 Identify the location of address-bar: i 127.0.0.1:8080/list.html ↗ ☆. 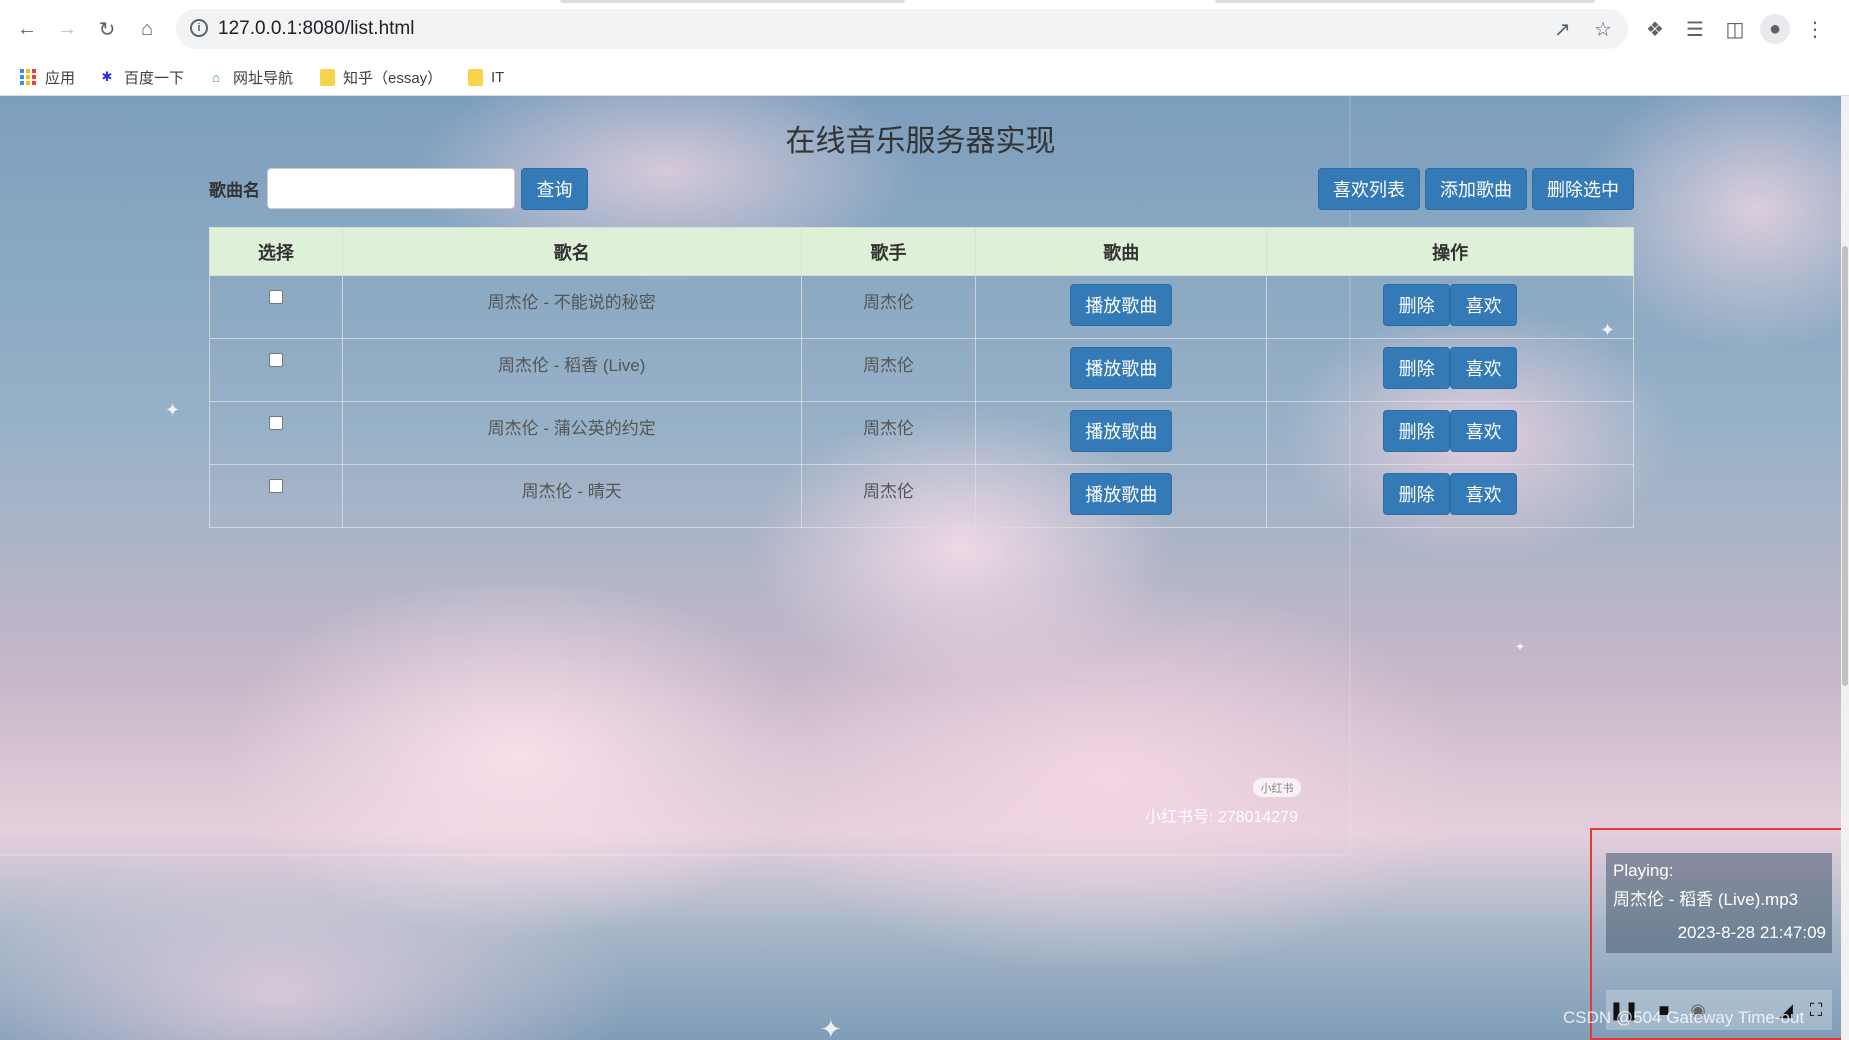
(902, 29).